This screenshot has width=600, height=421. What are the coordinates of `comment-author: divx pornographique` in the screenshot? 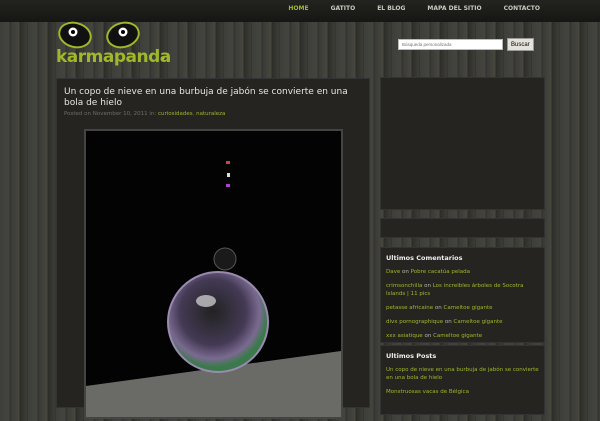 It's located at (414, 322).